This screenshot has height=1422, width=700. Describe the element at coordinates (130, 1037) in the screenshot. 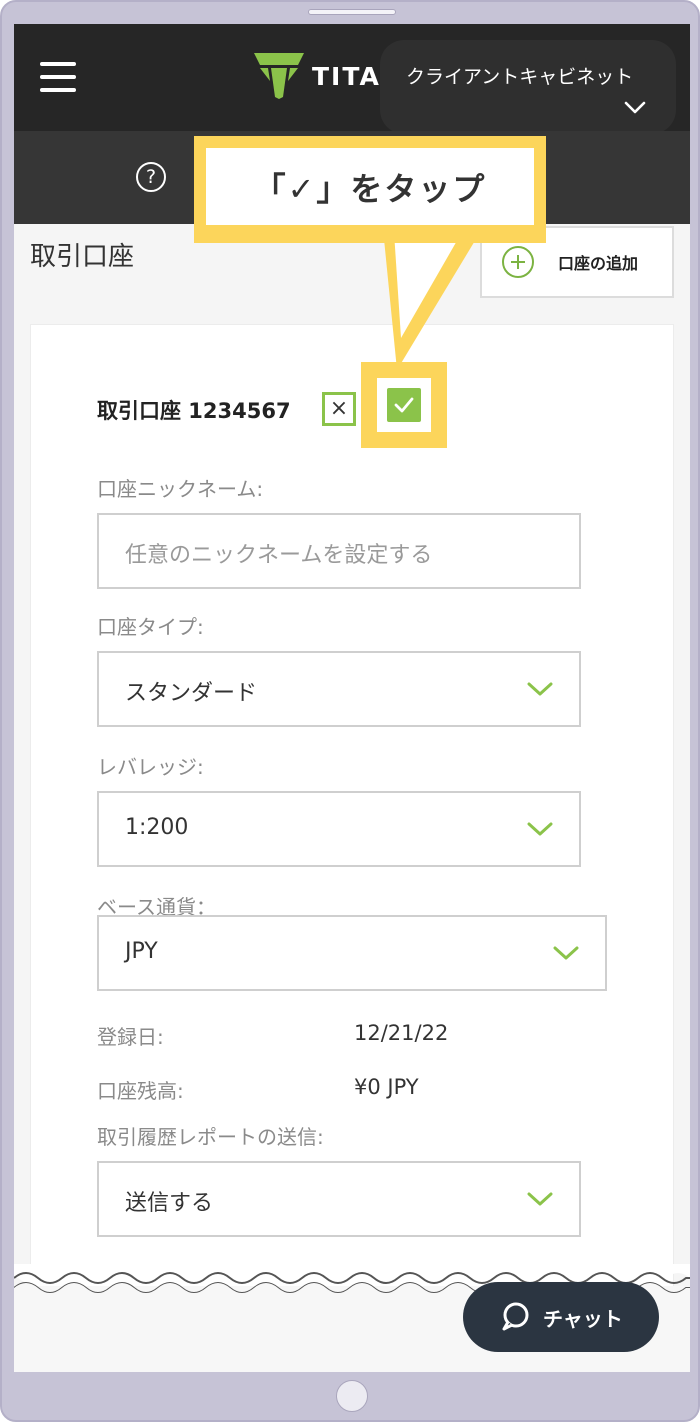

I see `registered-date-label: 登録日:` at that location.